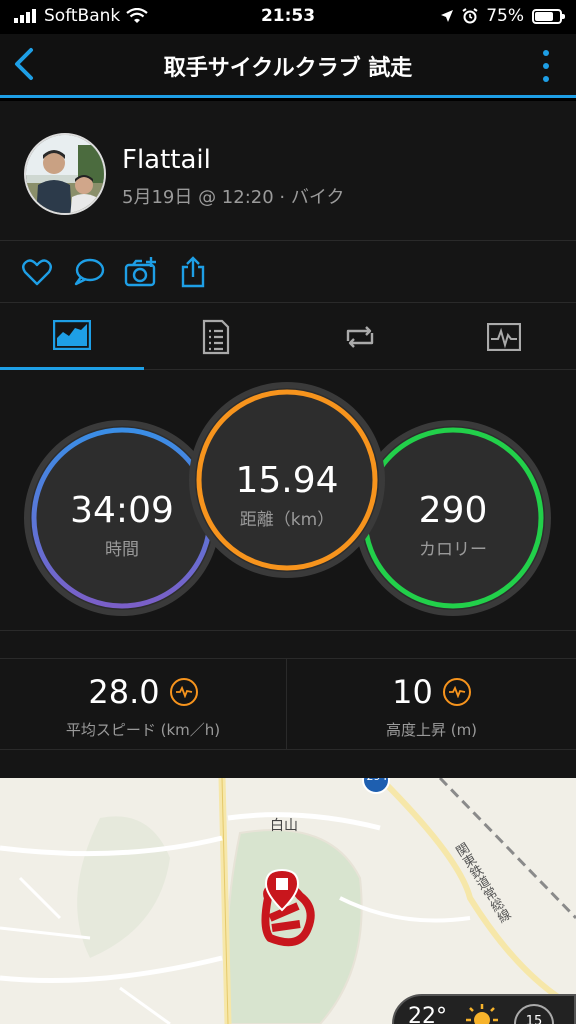 This screenshot has width=576, height=1024. Describe the element at coordinates (166, 160) in the screenshot. I see `user-name: Flattail` at that location.